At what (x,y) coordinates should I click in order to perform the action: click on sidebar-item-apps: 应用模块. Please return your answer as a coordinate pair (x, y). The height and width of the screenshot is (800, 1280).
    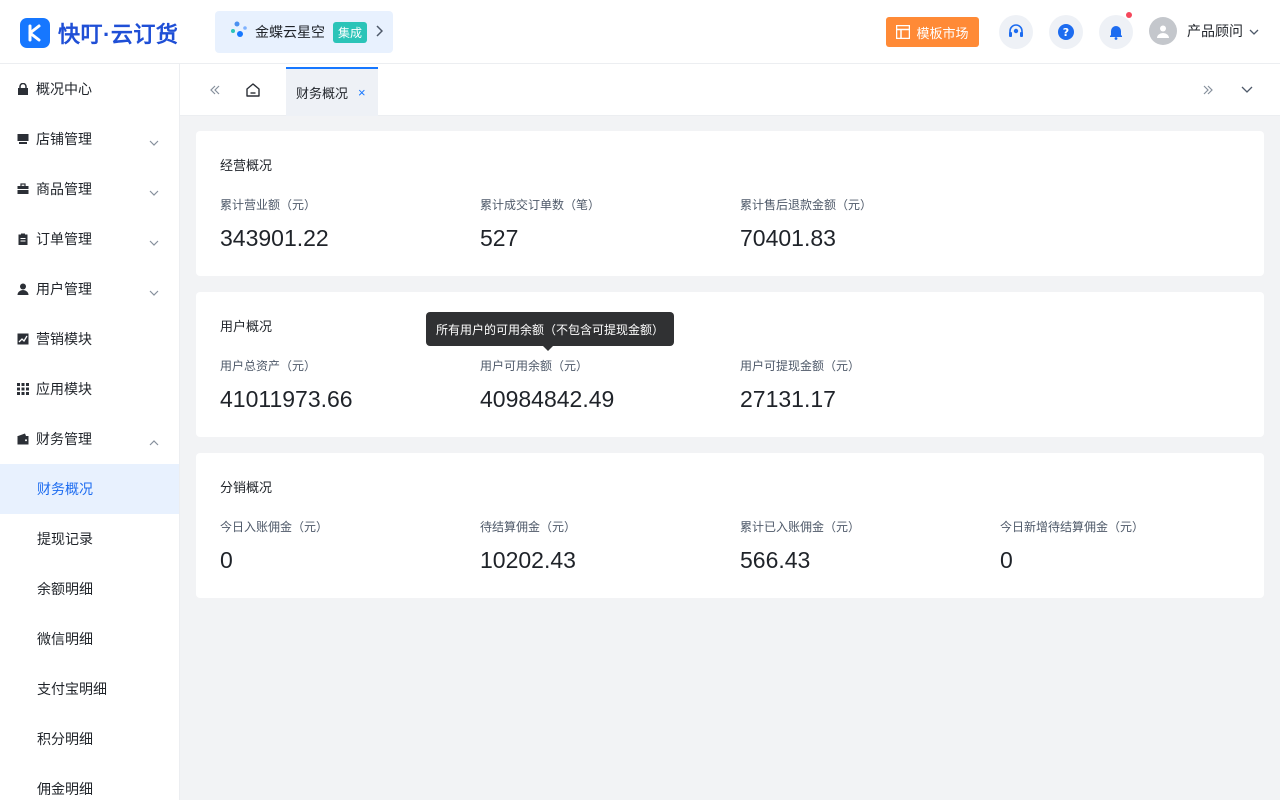
    Looking at the image, I should click on (89, 389).